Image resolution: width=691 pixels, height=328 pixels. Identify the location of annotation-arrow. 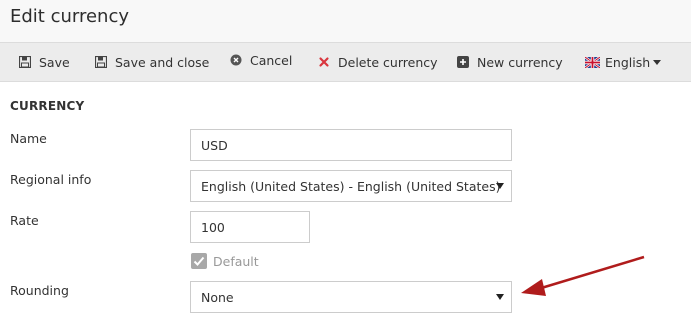
(583, 275).